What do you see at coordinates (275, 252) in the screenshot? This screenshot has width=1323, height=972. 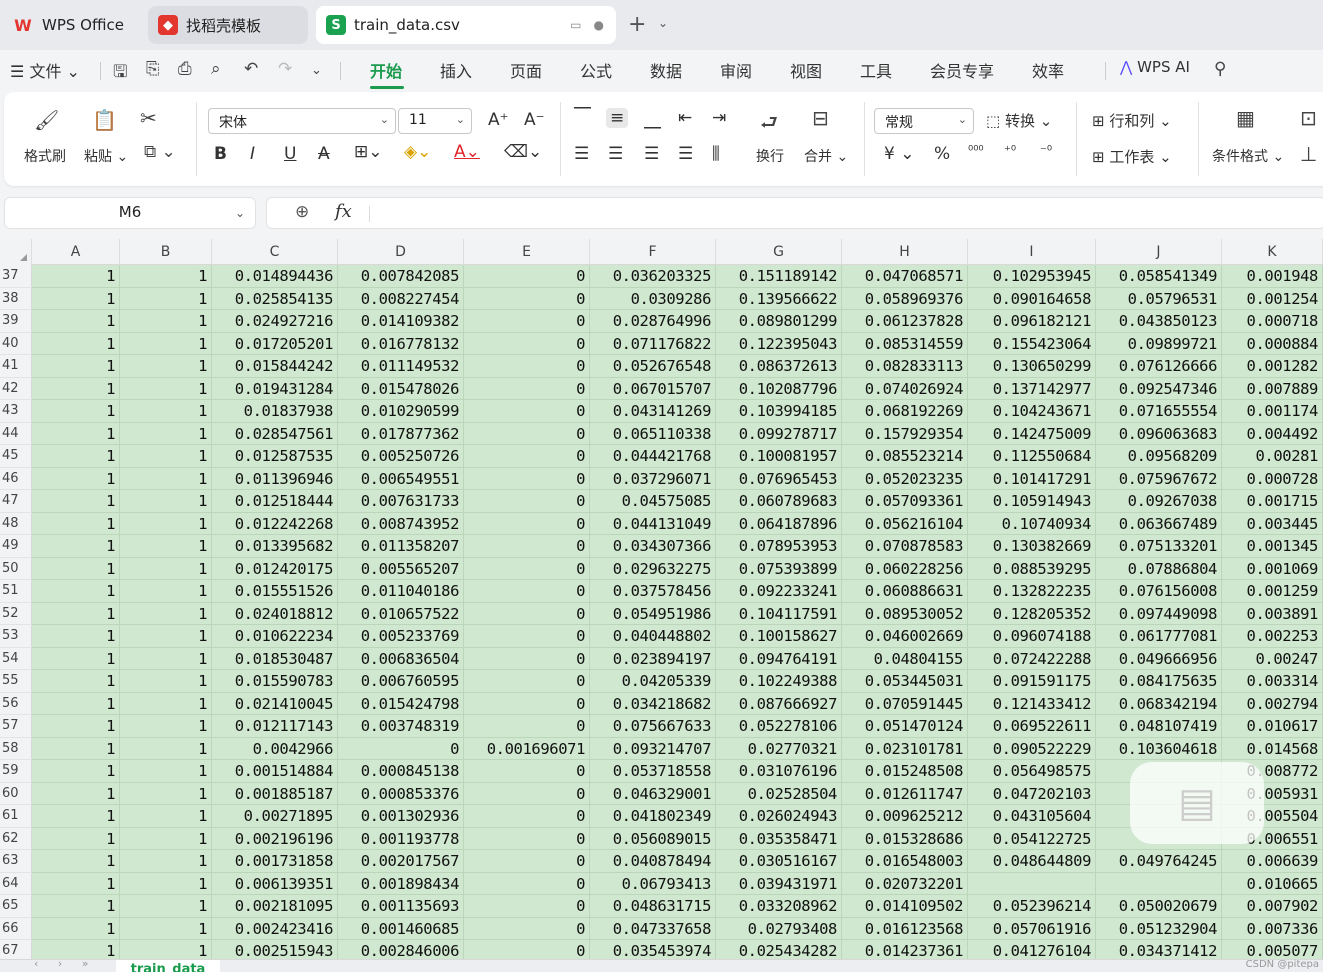 I see `column-header-c: C` at bounding box center [275, 252].